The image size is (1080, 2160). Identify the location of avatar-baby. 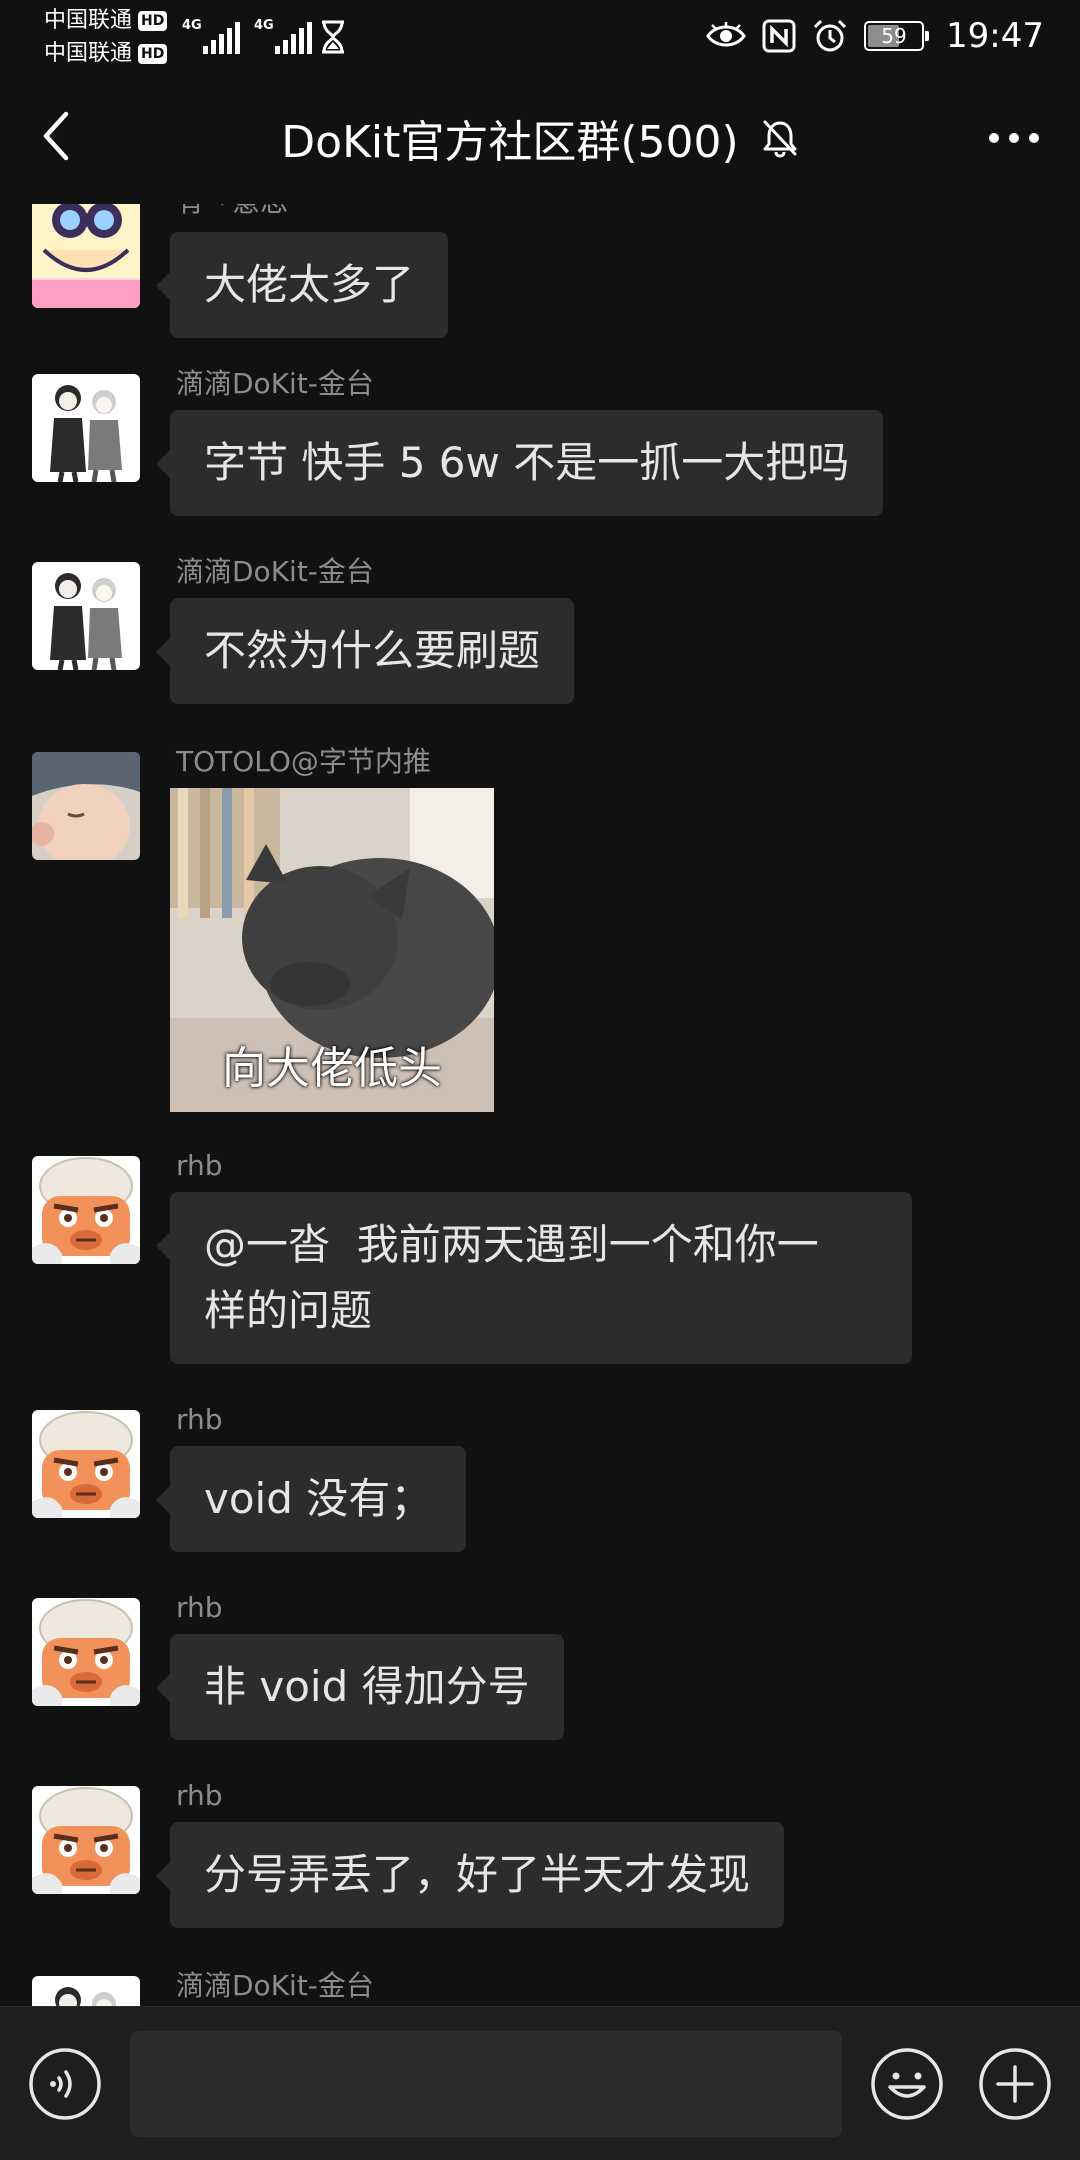
(86, 806).